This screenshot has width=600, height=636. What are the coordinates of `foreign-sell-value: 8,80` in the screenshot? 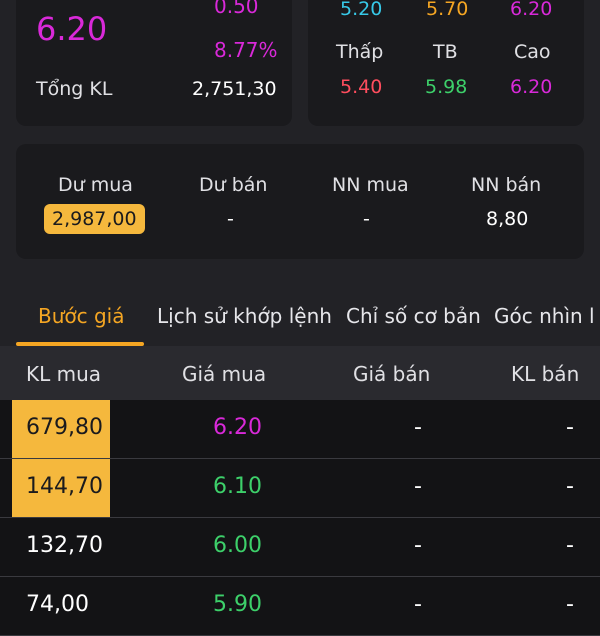 It's located at (507, 219).